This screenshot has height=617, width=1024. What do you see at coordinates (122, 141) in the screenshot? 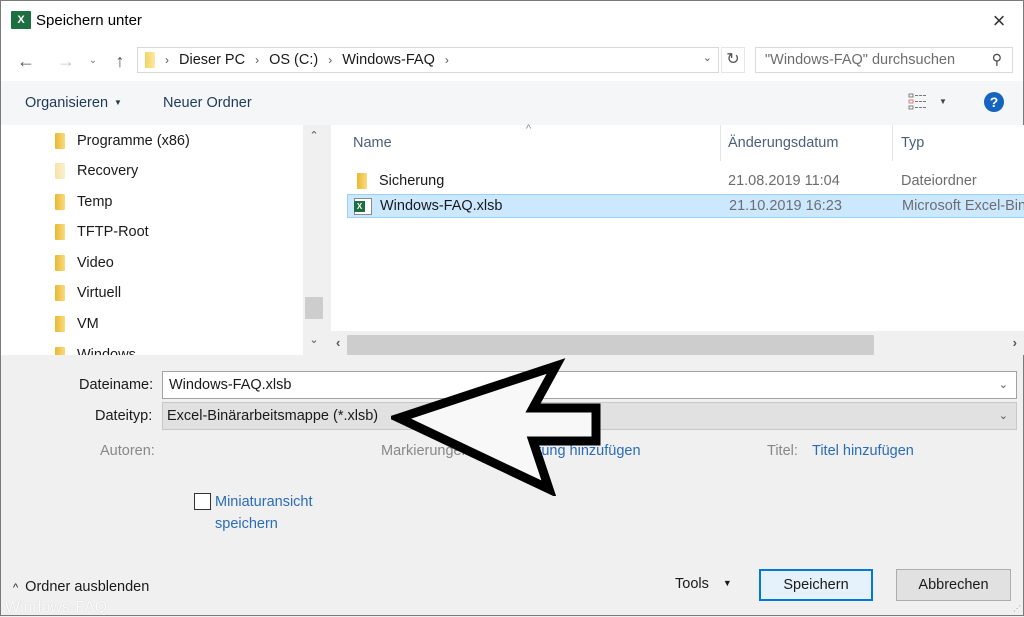
I see `nav-item-programme-x86: Programme (x86)` at bounding box center [122, 141].